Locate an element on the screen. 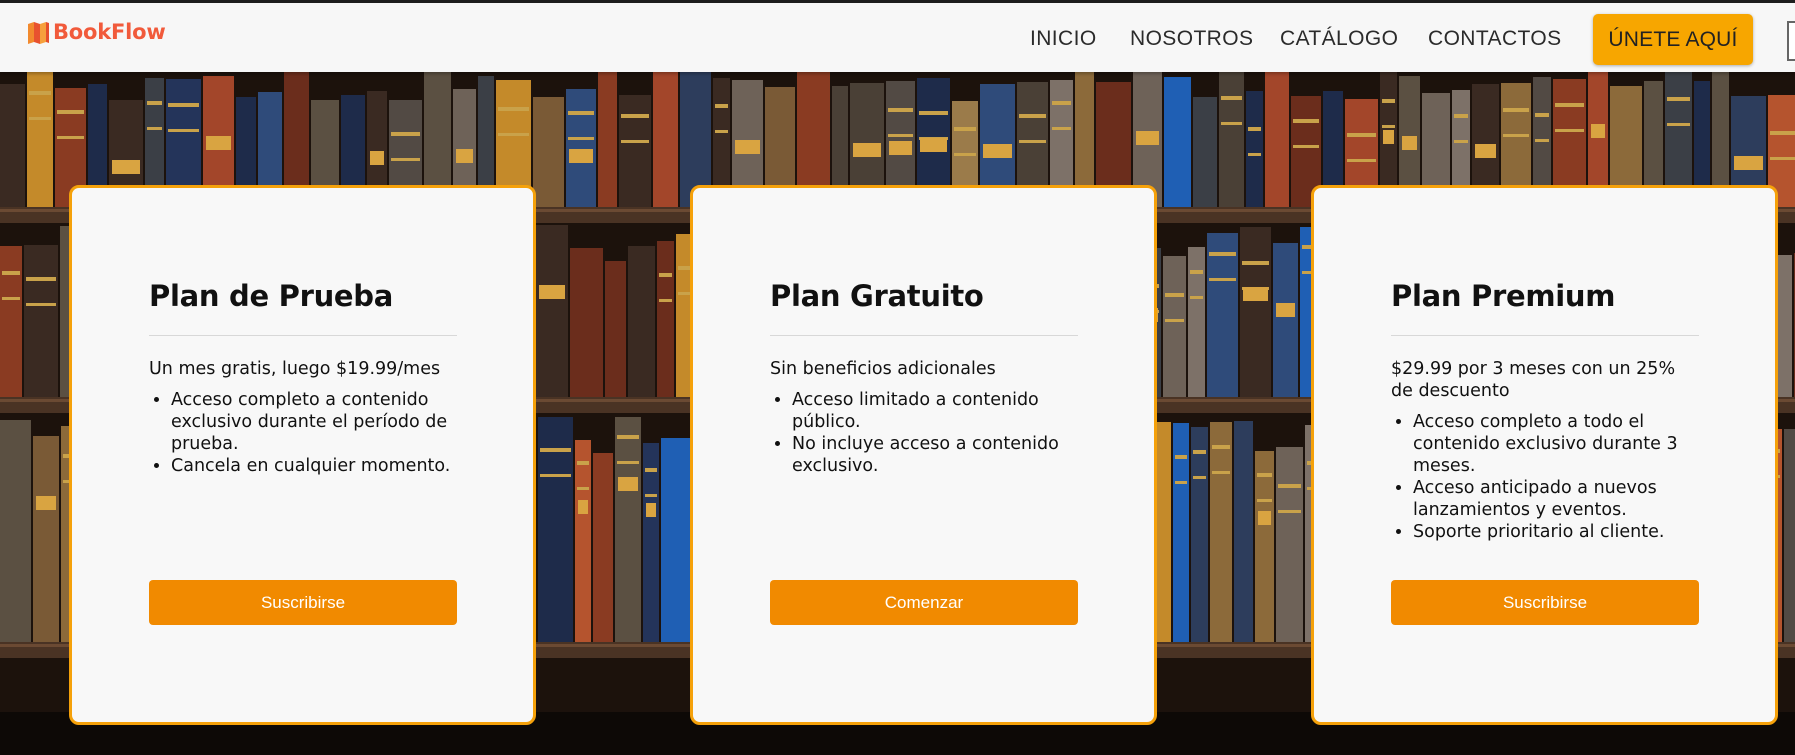 The image size is (1795, 755). plan-price: Un mes gratis, luego $19.99/mes is located at coordinates (295, 369).